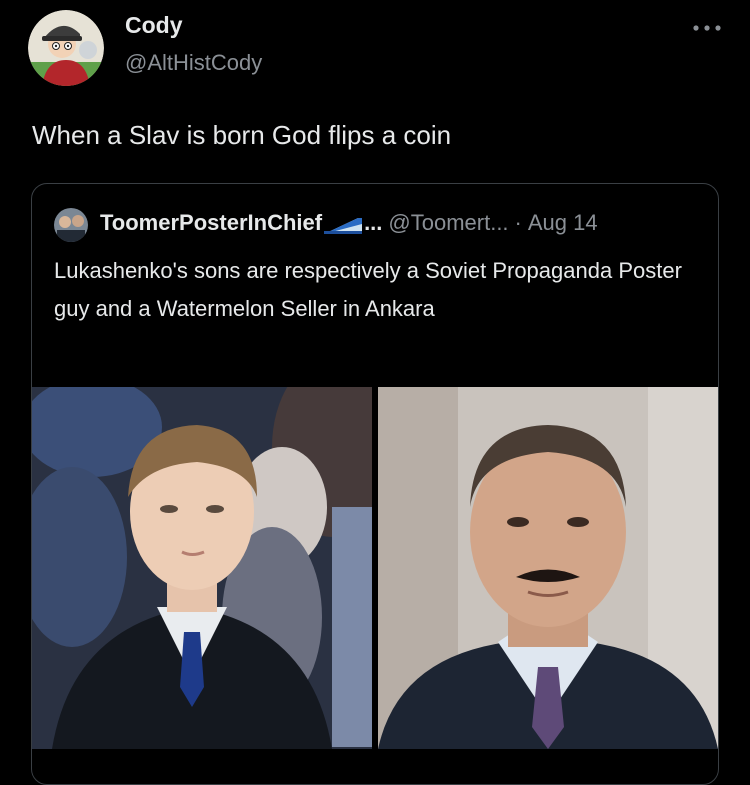  Describe the element at coordinates (154, 25) in the screenshot. I see `author-display-name: Cody` at that location.